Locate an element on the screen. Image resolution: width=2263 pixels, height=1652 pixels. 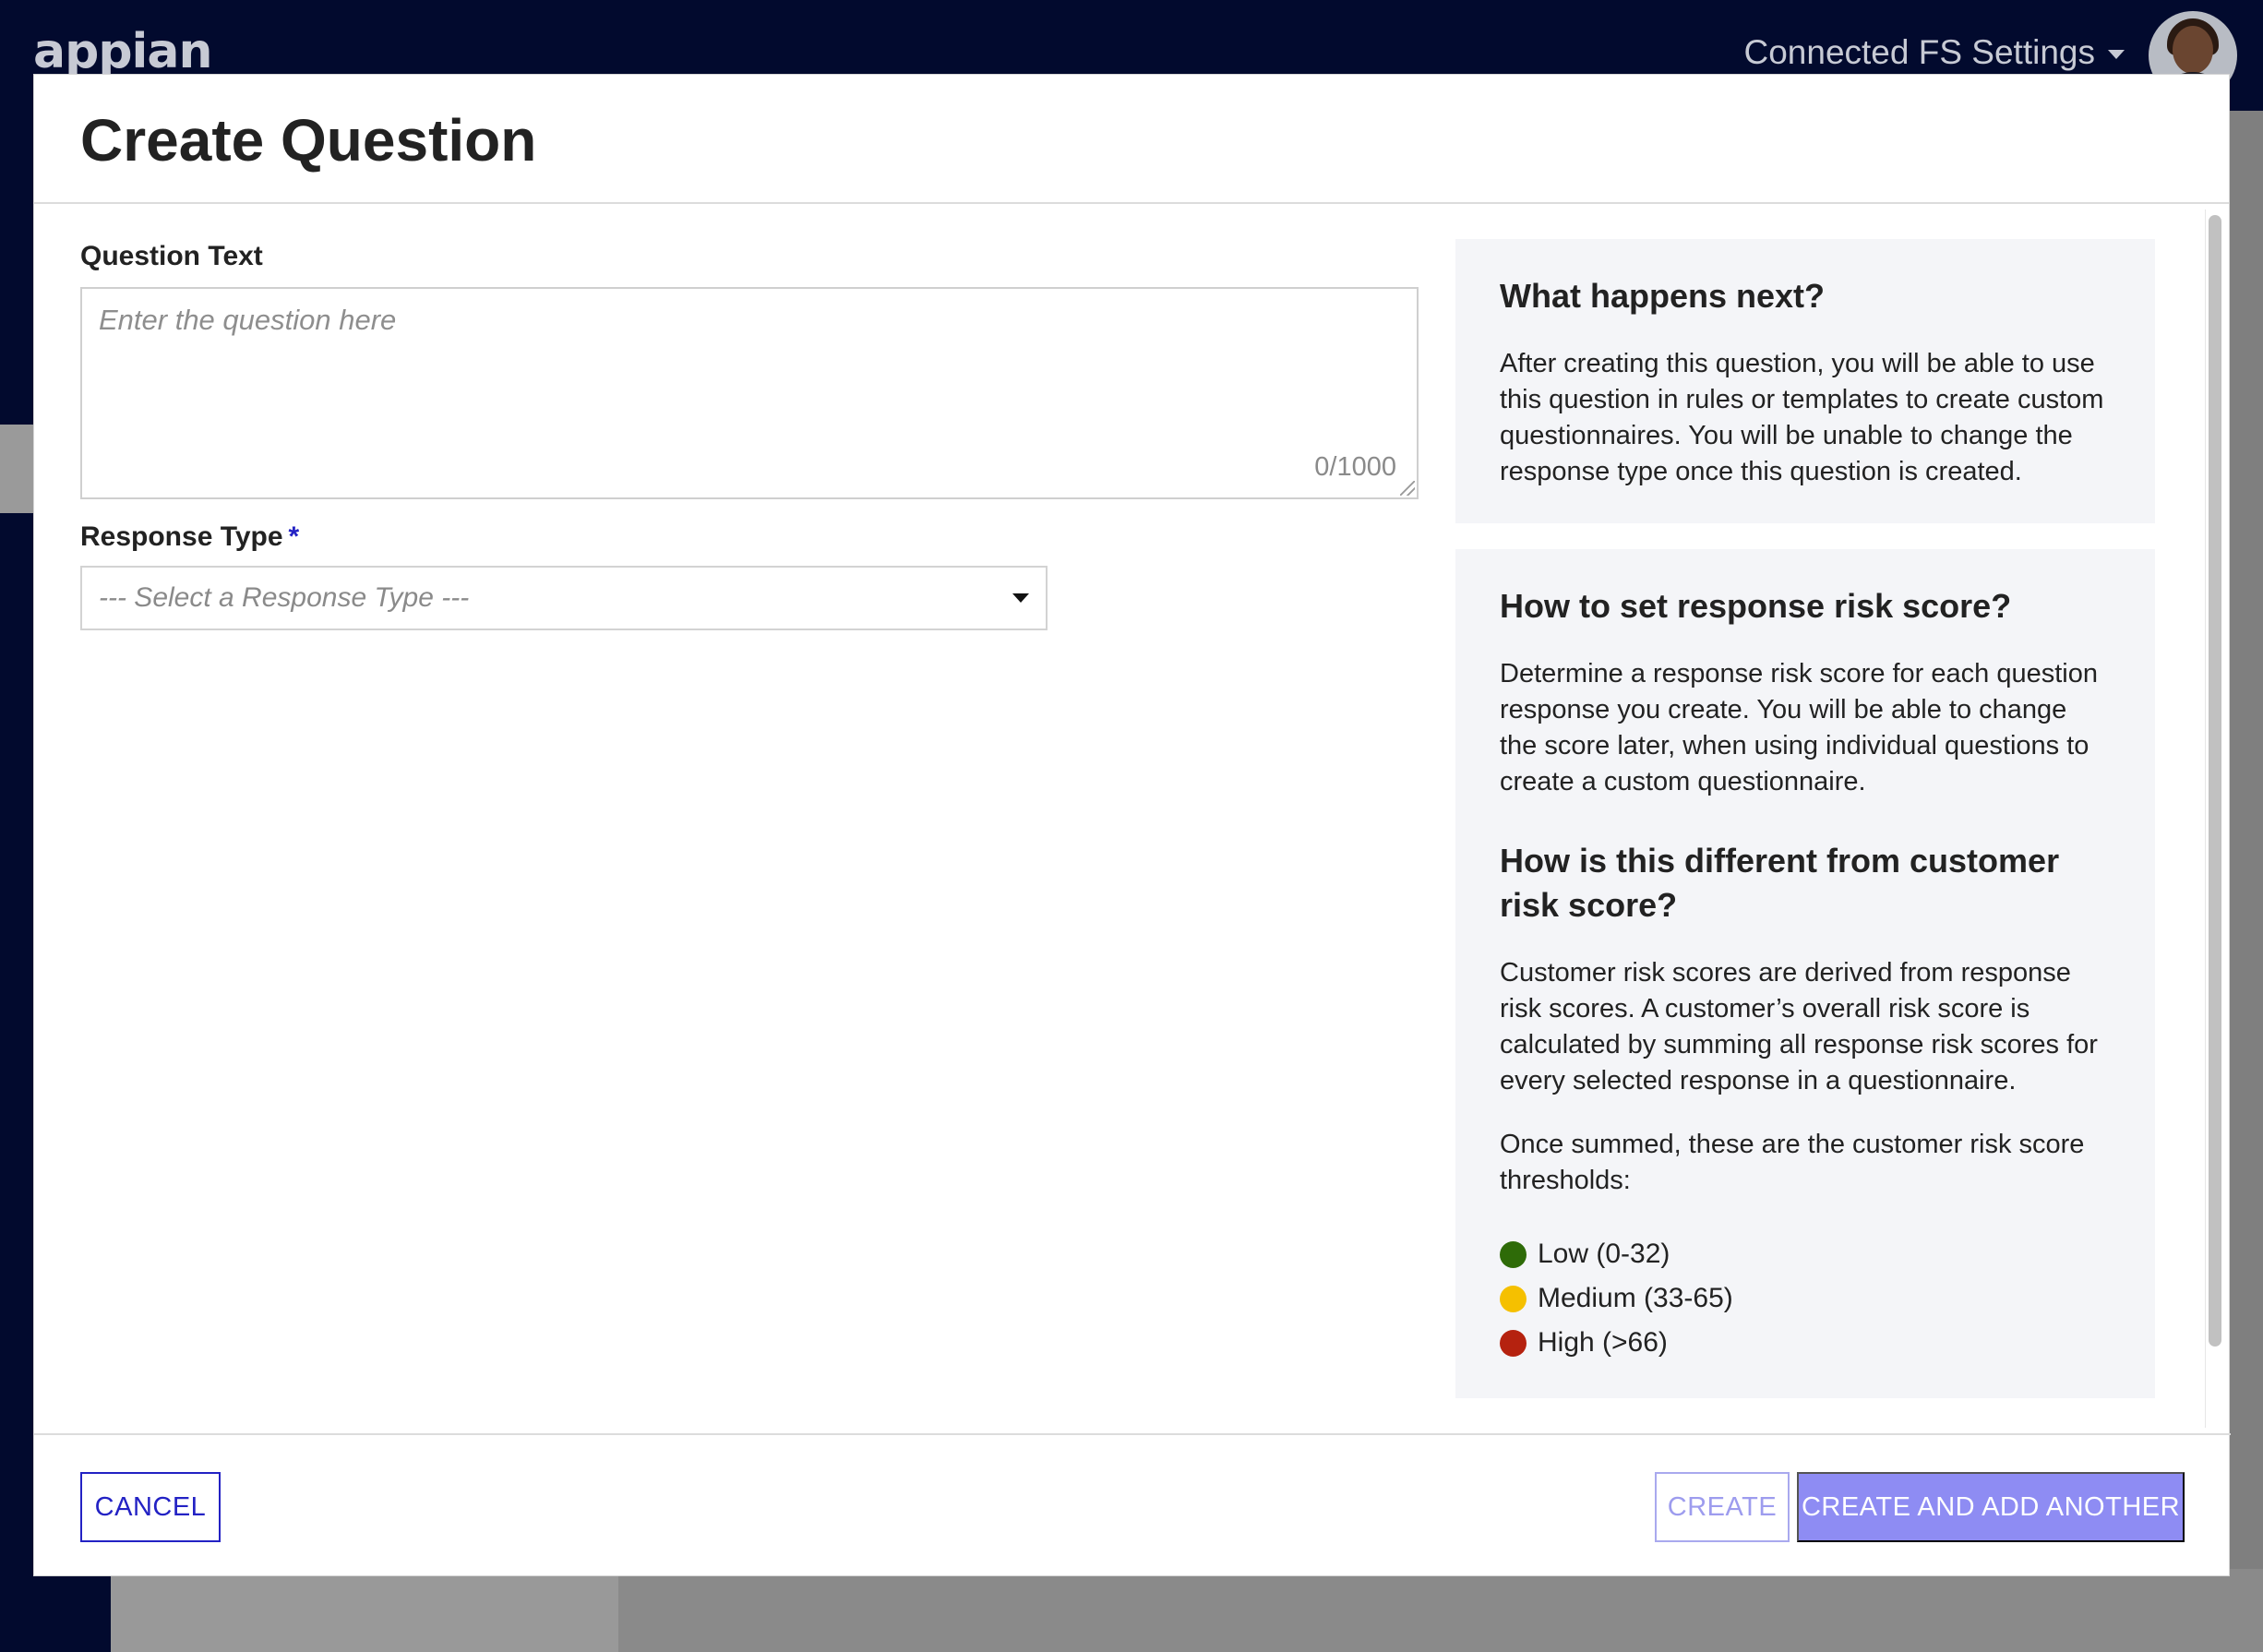
dialog-footer: CANCEL CREATE CREATE AND ADD ANOTHER is located at coordinates (1133, 1504).